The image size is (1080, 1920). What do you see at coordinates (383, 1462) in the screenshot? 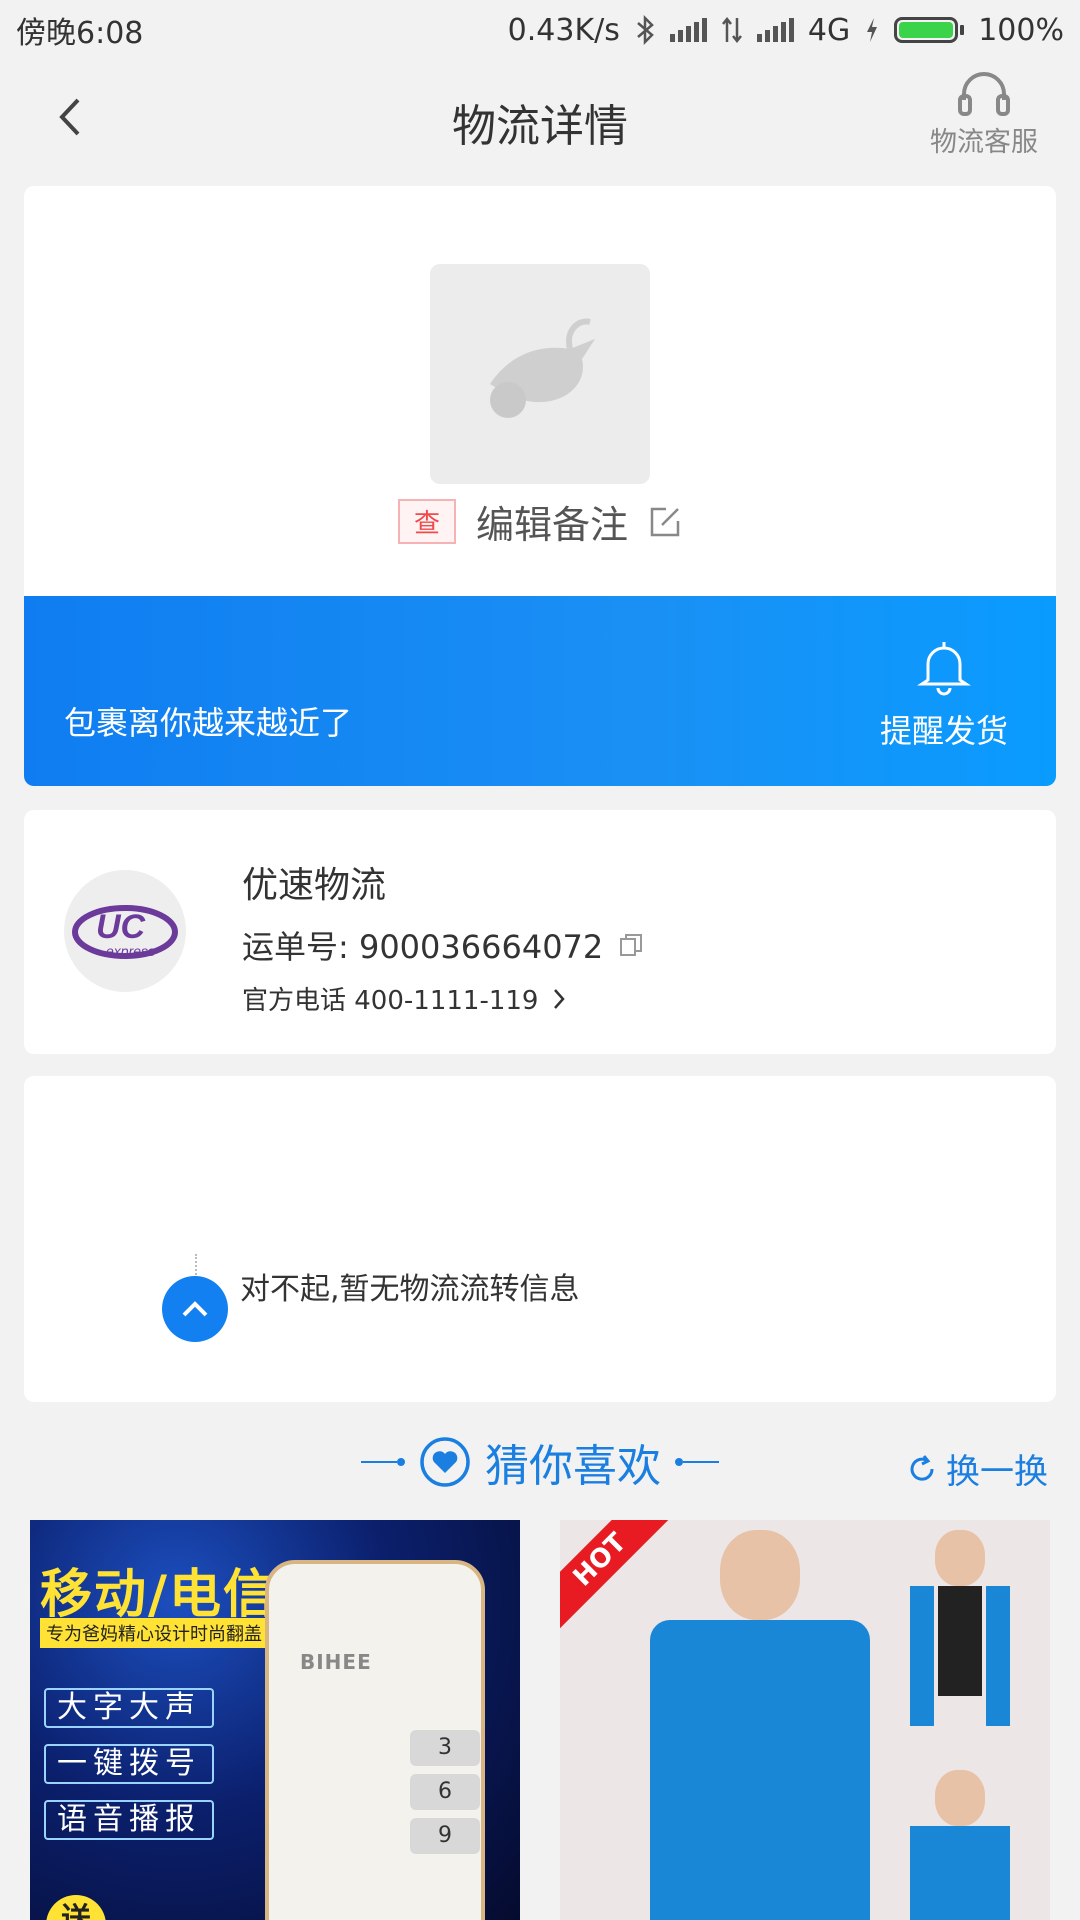
I see `decor-line-left` at bounding box center [383, 1462].